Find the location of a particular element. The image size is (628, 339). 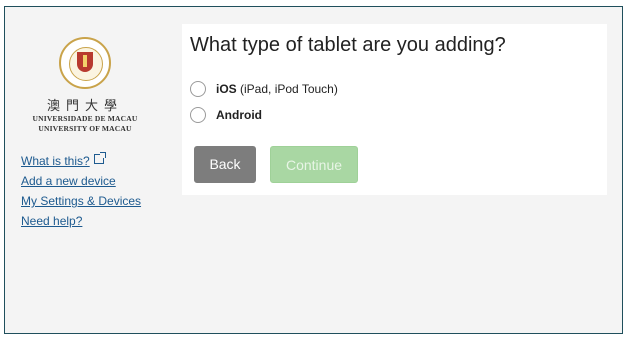

need-help-link: Need help? is located at coordinates (81, 221).